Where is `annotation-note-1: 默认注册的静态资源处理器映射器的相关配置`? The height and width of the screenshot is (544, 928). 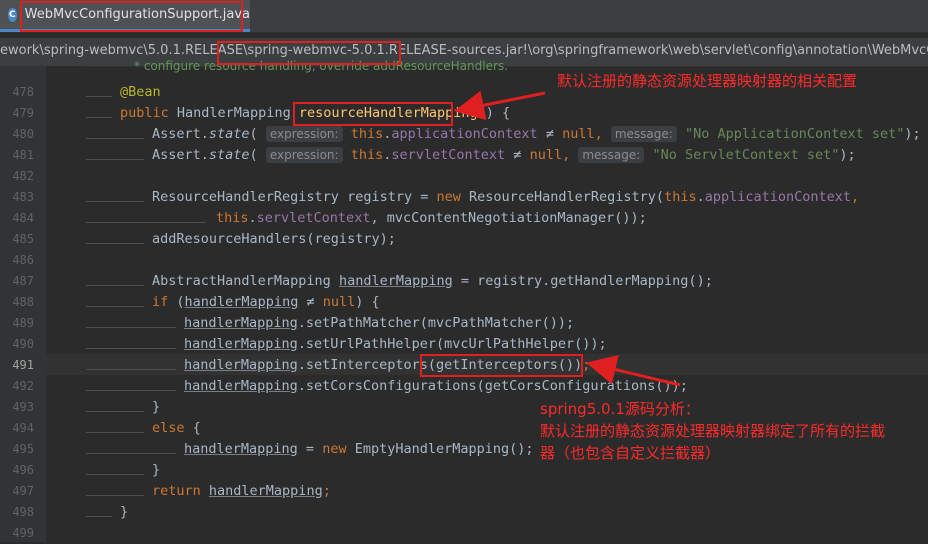
annotation-note-1: 默认注册的静态资源处理器映射器的相关配置 is located at coordinates (707, 81).